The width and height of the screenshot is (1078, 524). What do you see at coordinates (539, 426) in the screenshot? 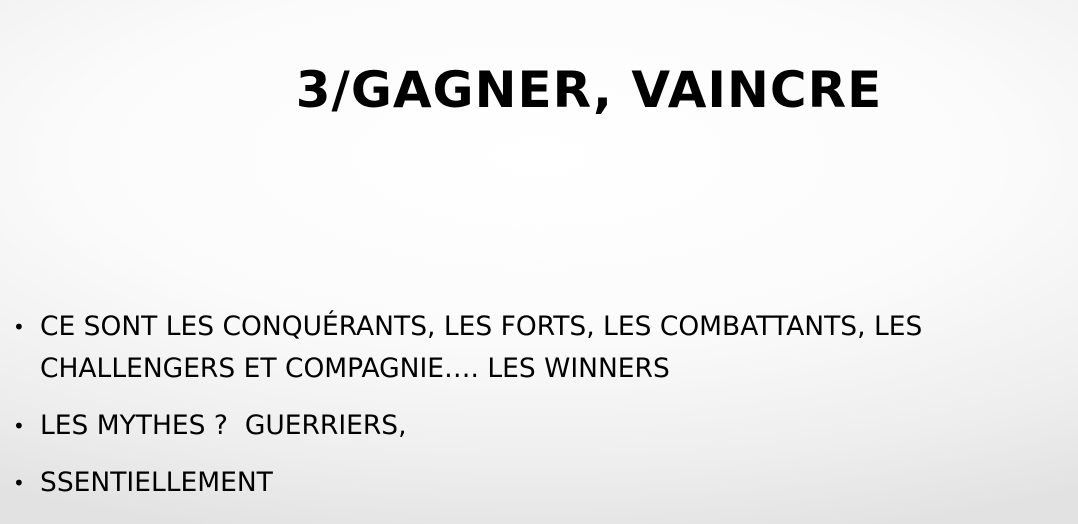
I see `bullet-item-mythes: • LES MYTHES ? GUERRIERS,` at bounding box center [539, 426].